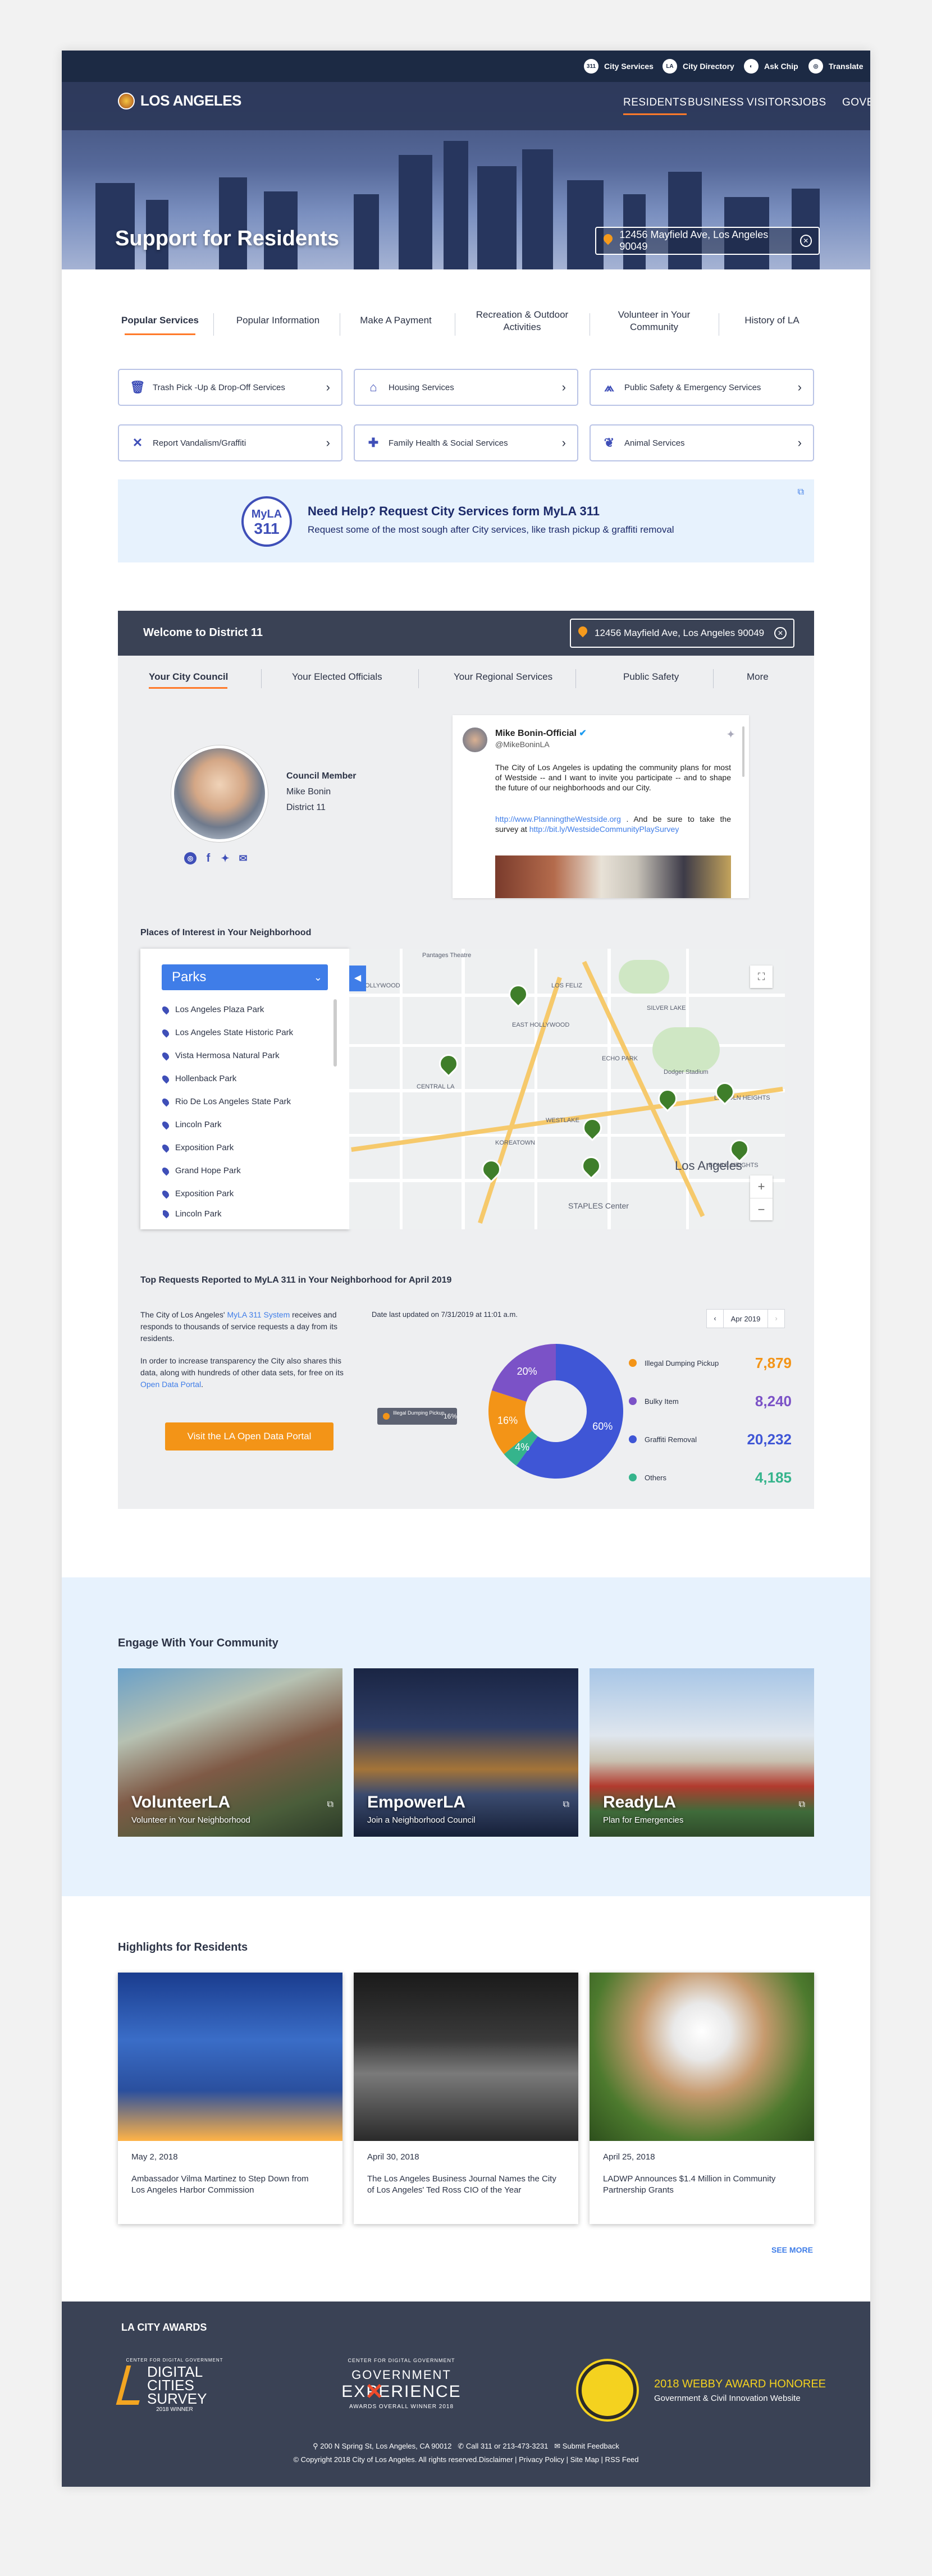  Describe the element at coordinates (699, 66) in the screenshot. I see `city-directory-link: LA City Directory` at that location.